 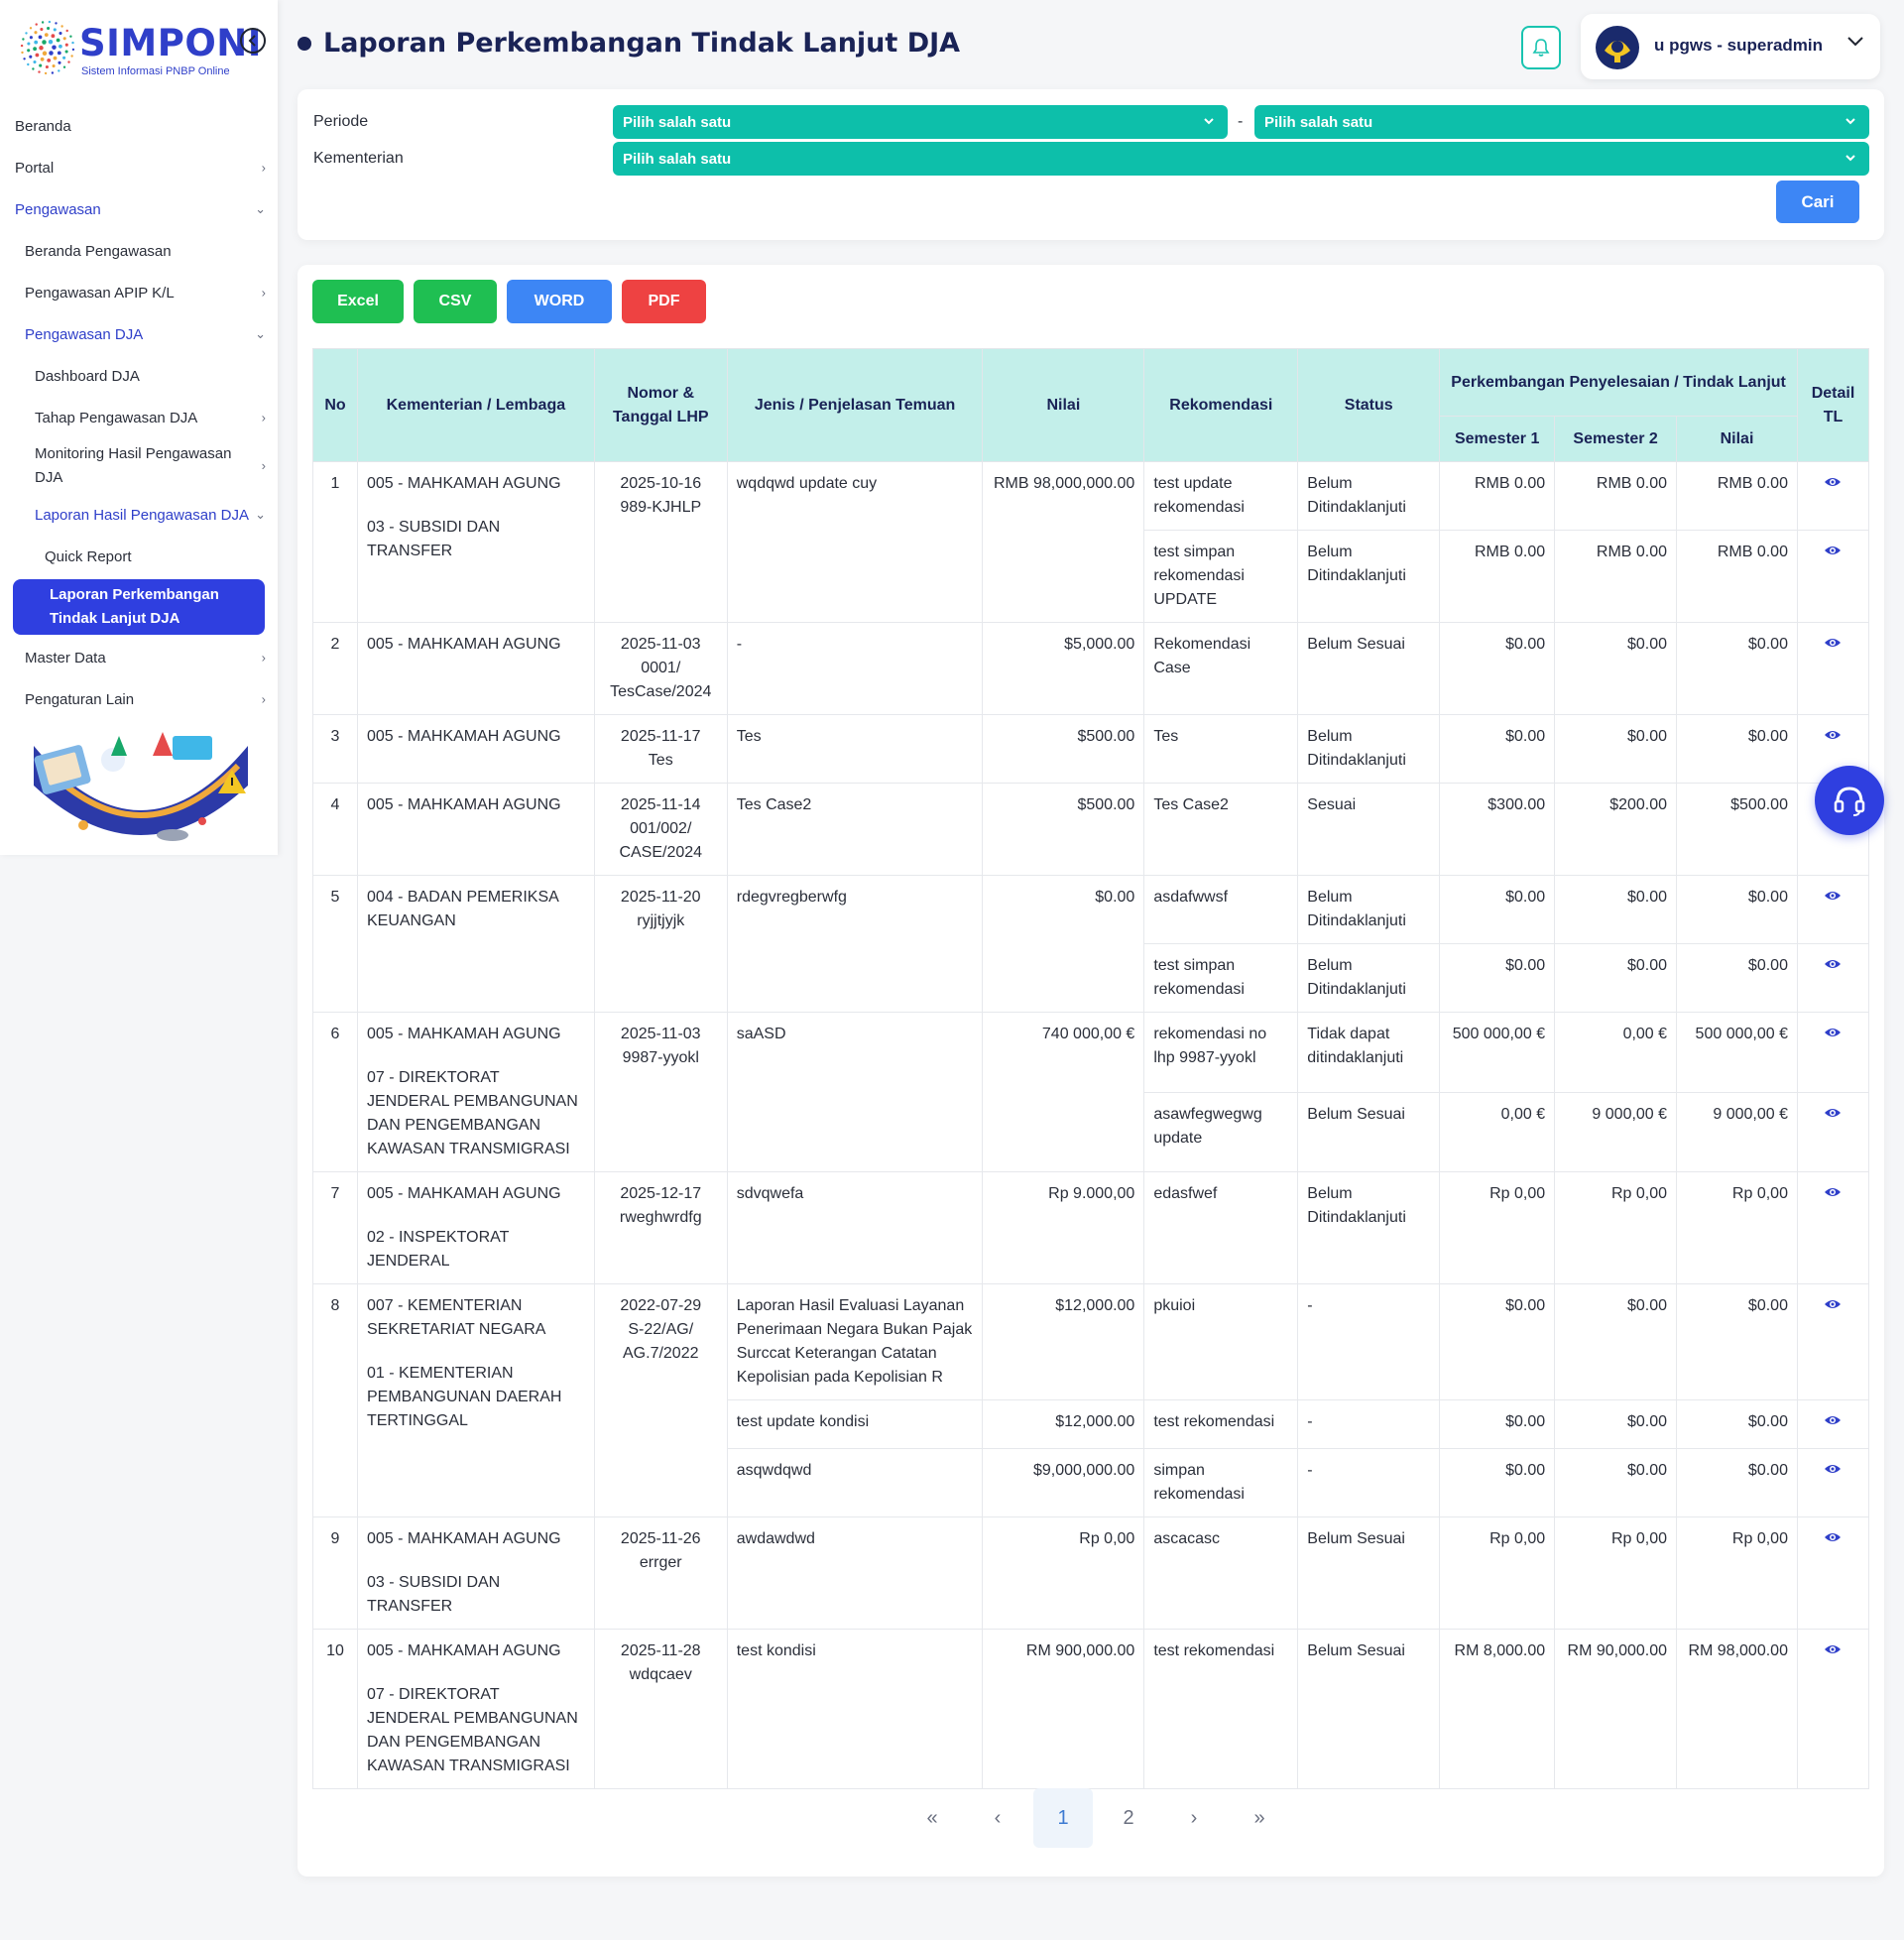 I want to click on sidebar-illustration, so click(x=141, y=786).